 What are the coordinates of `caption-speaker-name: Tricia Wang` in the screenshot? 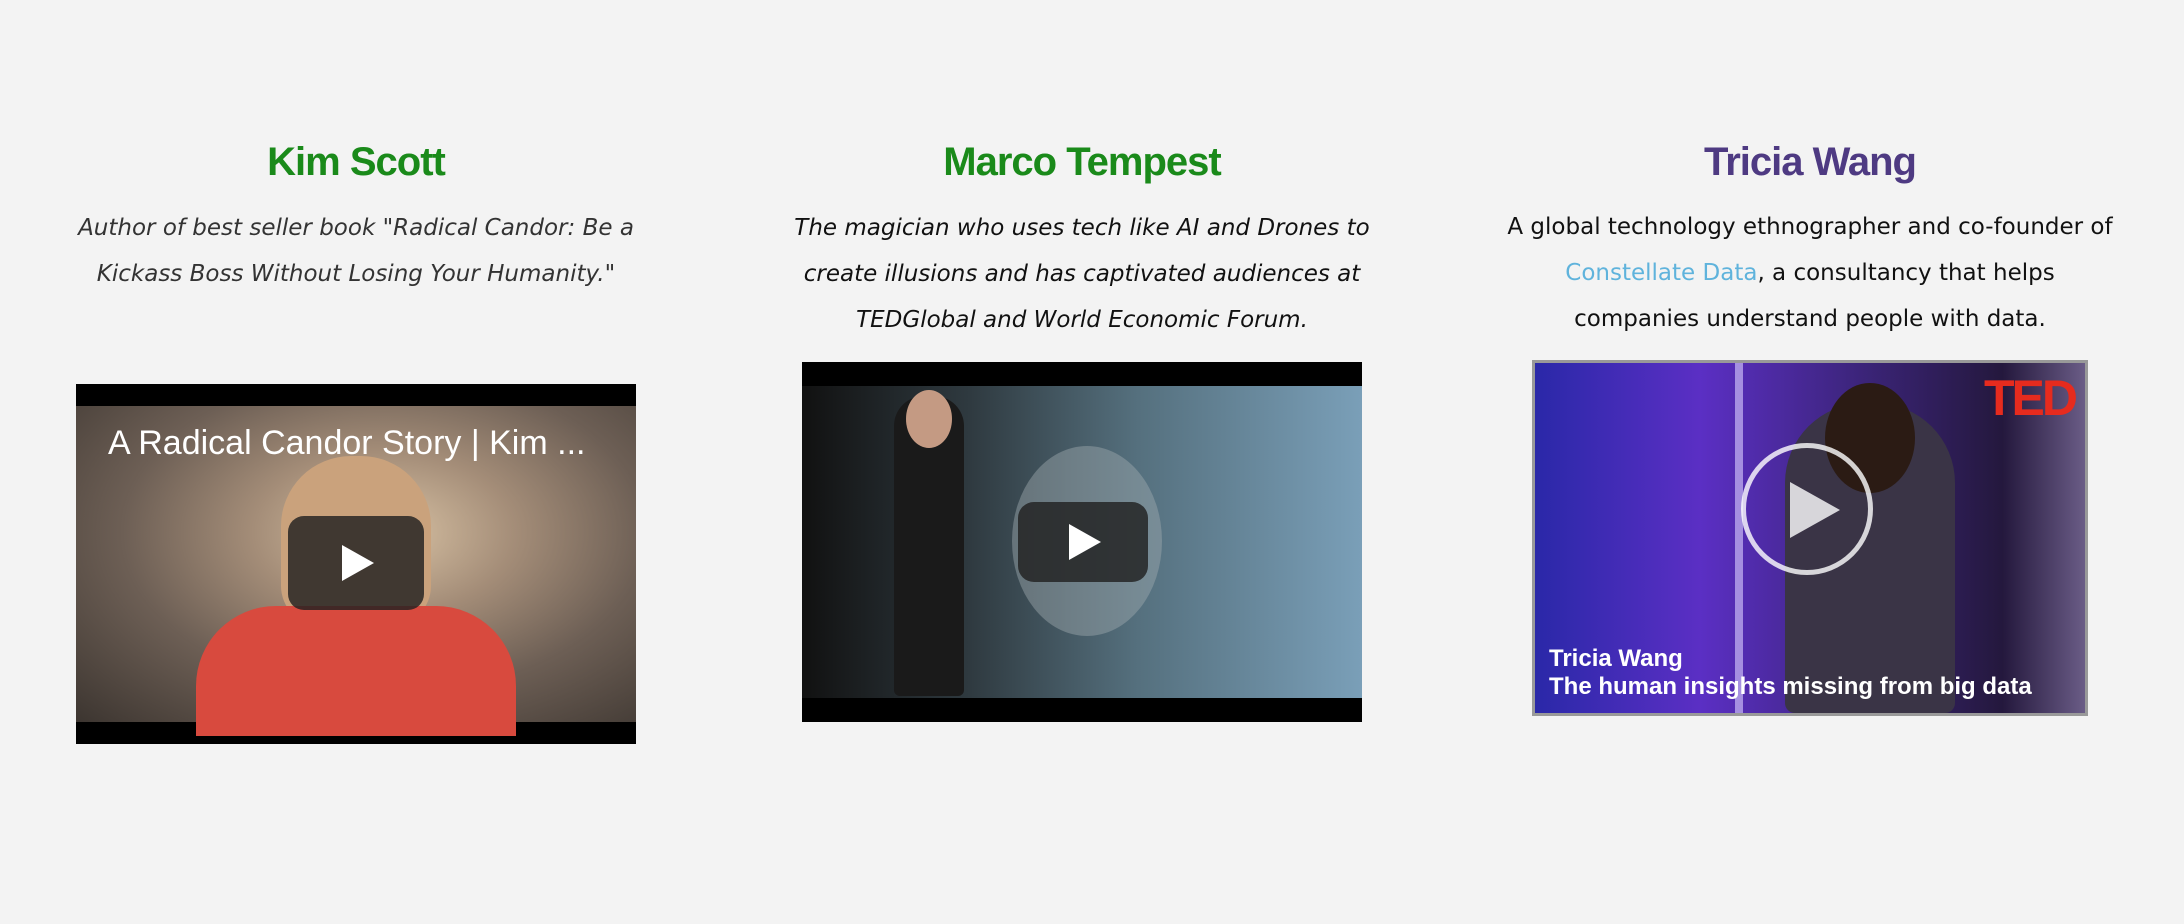 It's located at (1616, 658).